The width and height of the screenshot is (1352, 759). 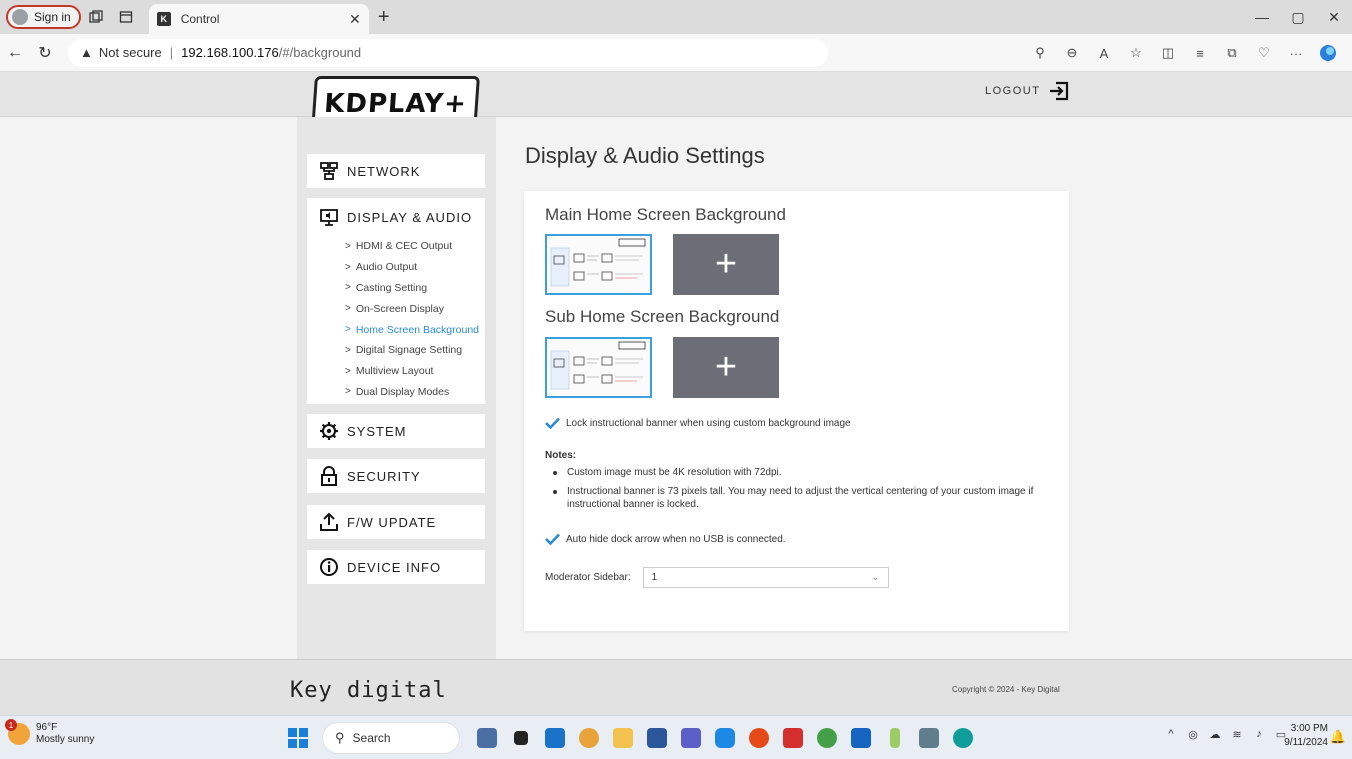 What do you see at coordinates (415, 267) in the screenshot?
I see `submenu-audio-output: > Audio Output` at bounding box center [415, 267].